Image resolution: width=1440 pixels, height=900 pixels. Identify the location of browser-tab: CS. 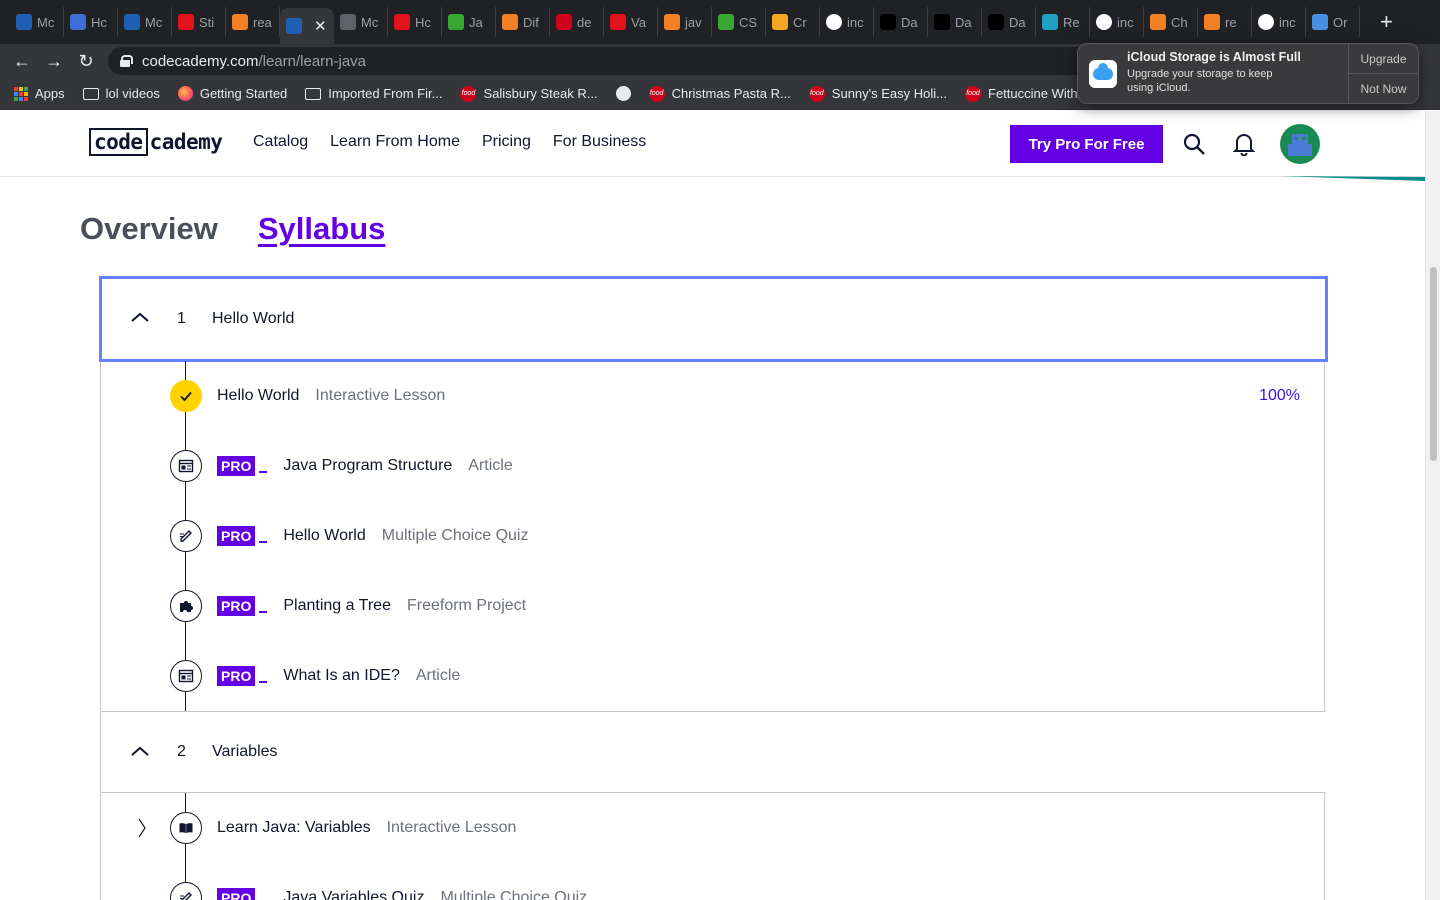
(739, 22).